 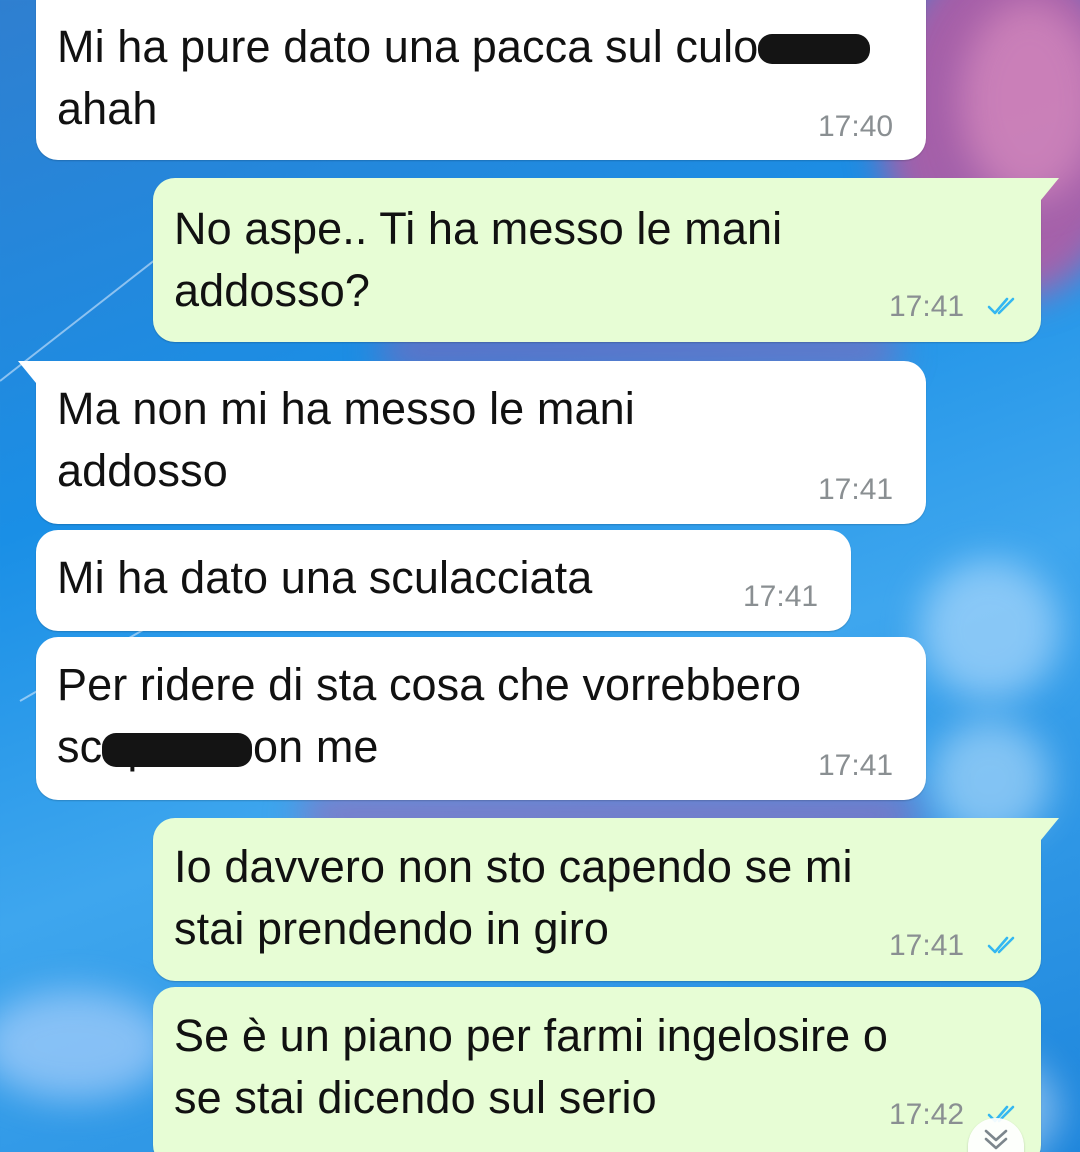 I want to click on message-text-line: addosso, so click(x=142, y=470).